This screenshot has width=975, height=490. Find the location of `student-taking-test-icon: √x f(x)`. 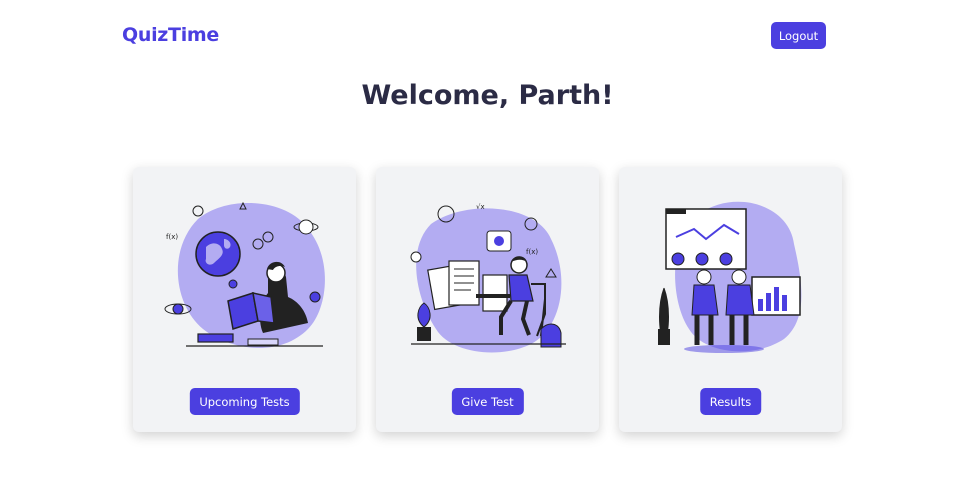

student-taking-test-icon: √x f(x) is located at coordinates (488, 278).